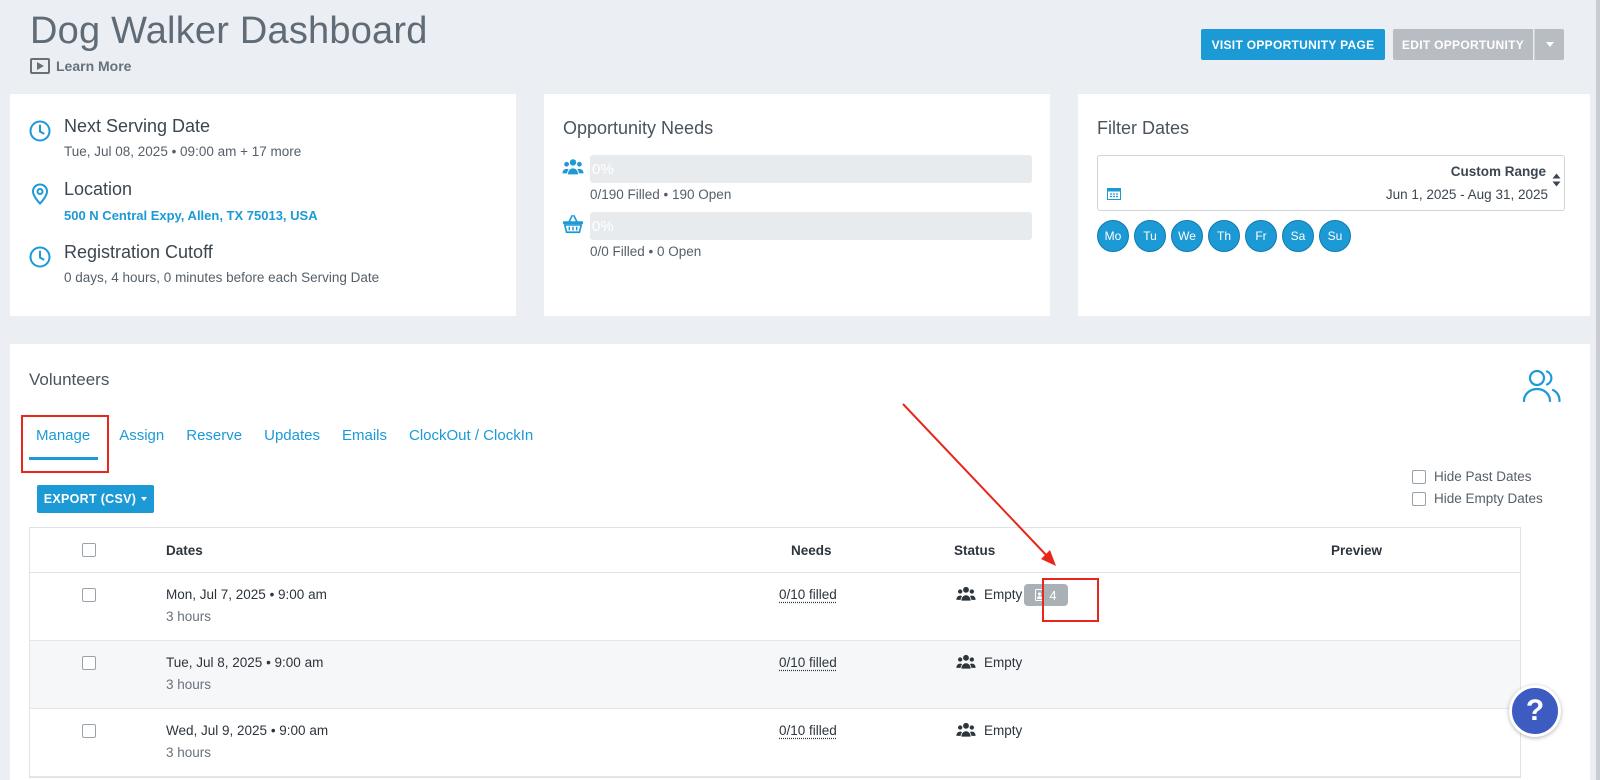 The image size is (1600, 780). What do you see at coordinates (1070, 600) in the screenshot?
I see `badge-highlight` at bounding box center [1070, 600].